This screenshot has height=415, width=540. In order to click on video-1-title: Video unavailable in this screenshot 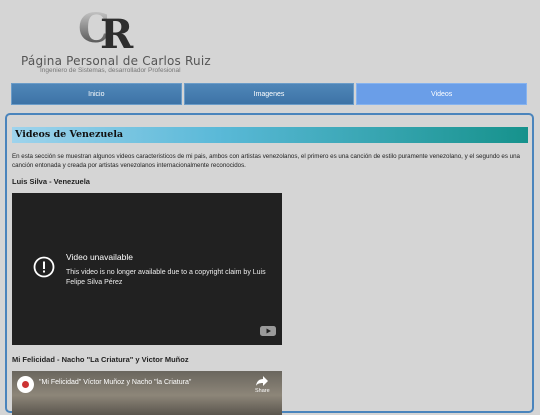, I will do `click(99, 257)`.